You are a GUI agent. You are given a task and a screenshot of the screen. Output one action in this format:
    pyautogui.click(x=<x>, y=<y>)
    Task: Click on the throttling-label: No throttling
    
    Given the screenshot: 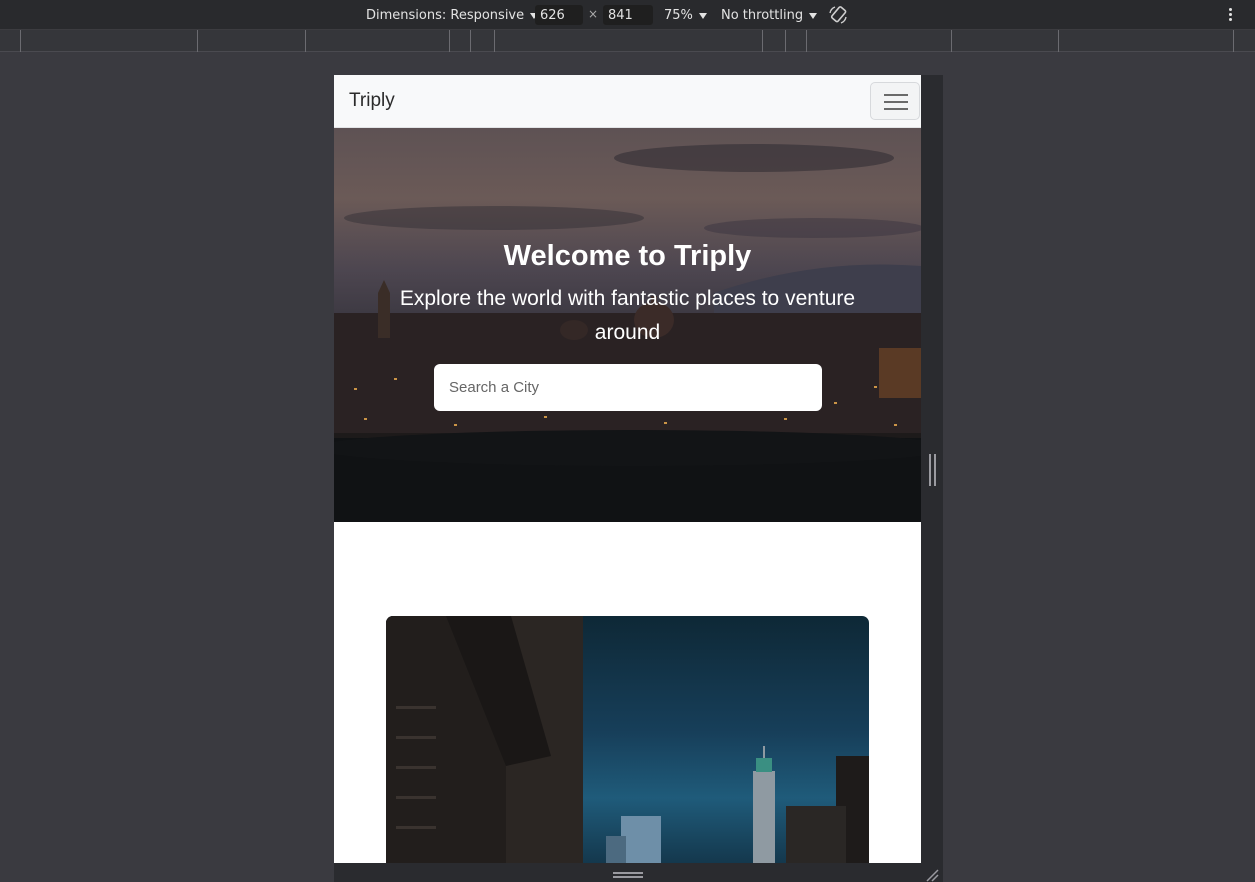 What is the action you would take?
    pyautogui.click(x=762, y=15)
    